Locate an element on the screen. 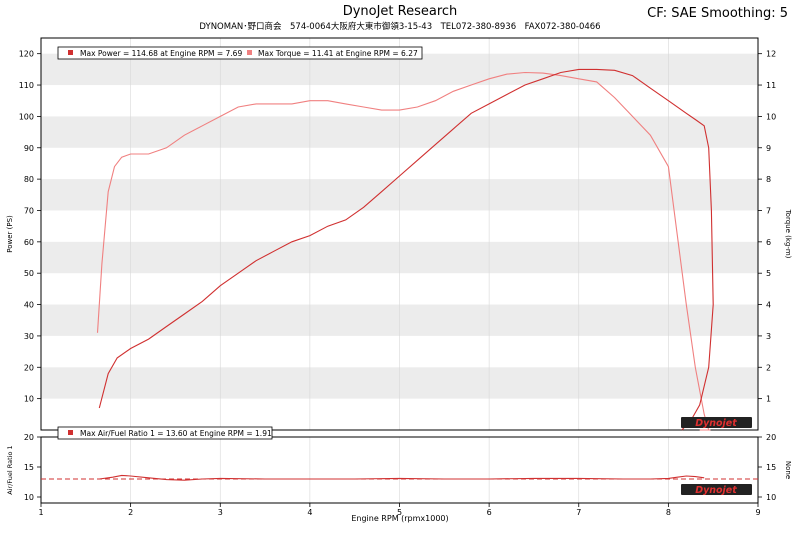 Image resolution: width=800 pixels, height=538 pixels. afr-y-tick-label: 10 is located at coordinates (29, 497).